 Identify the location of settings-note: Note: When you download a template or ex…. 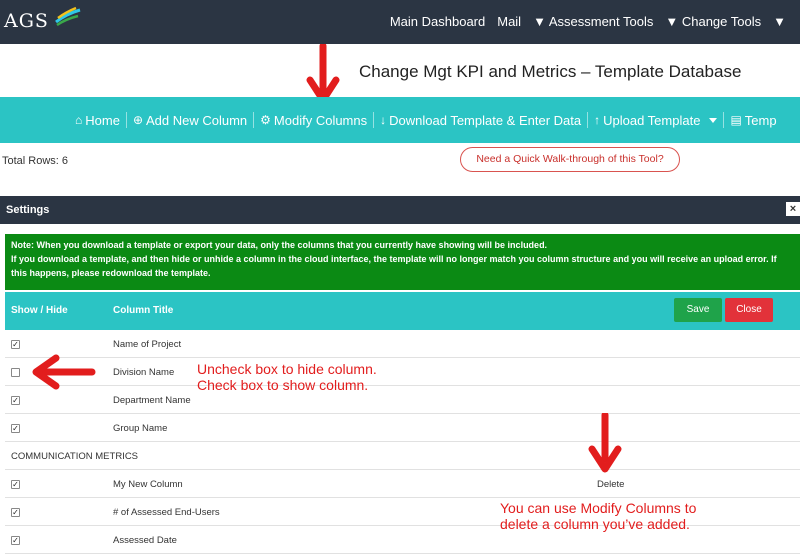
(402, 262).